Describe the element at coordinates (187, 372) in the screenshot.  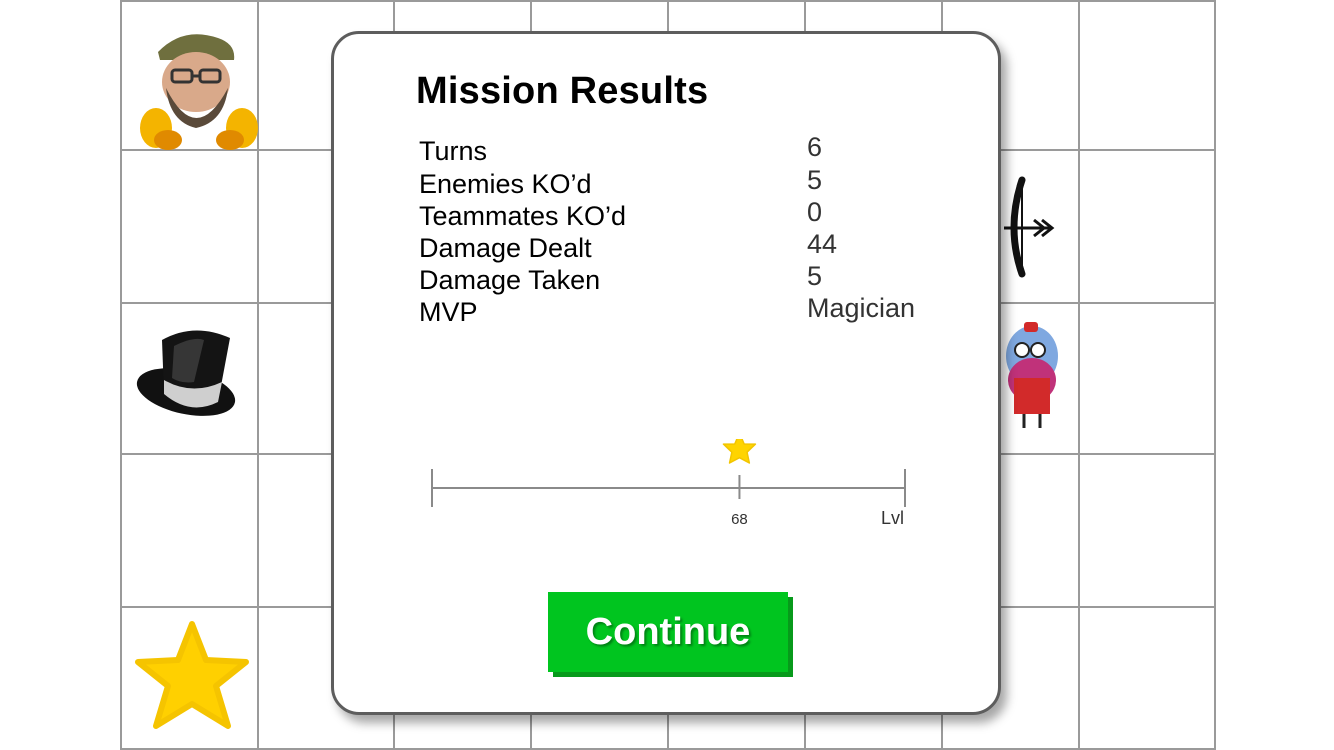
I see `top-hat-icon` at that location.